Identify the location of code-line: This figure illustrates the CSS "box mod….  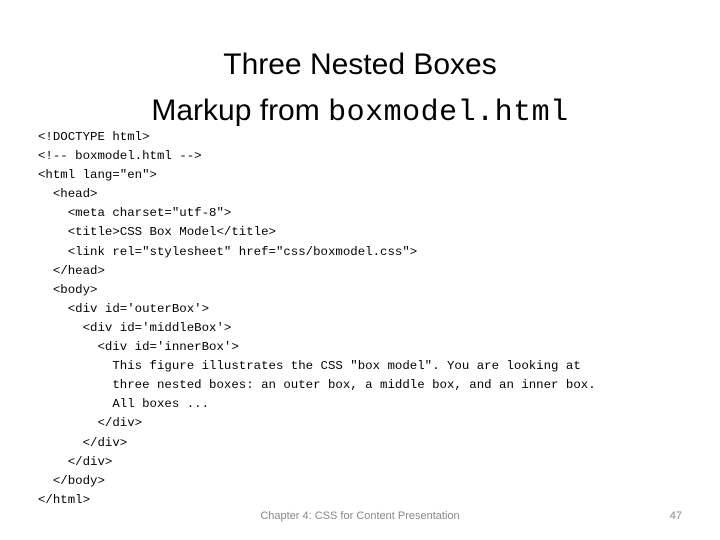
(309, 366).